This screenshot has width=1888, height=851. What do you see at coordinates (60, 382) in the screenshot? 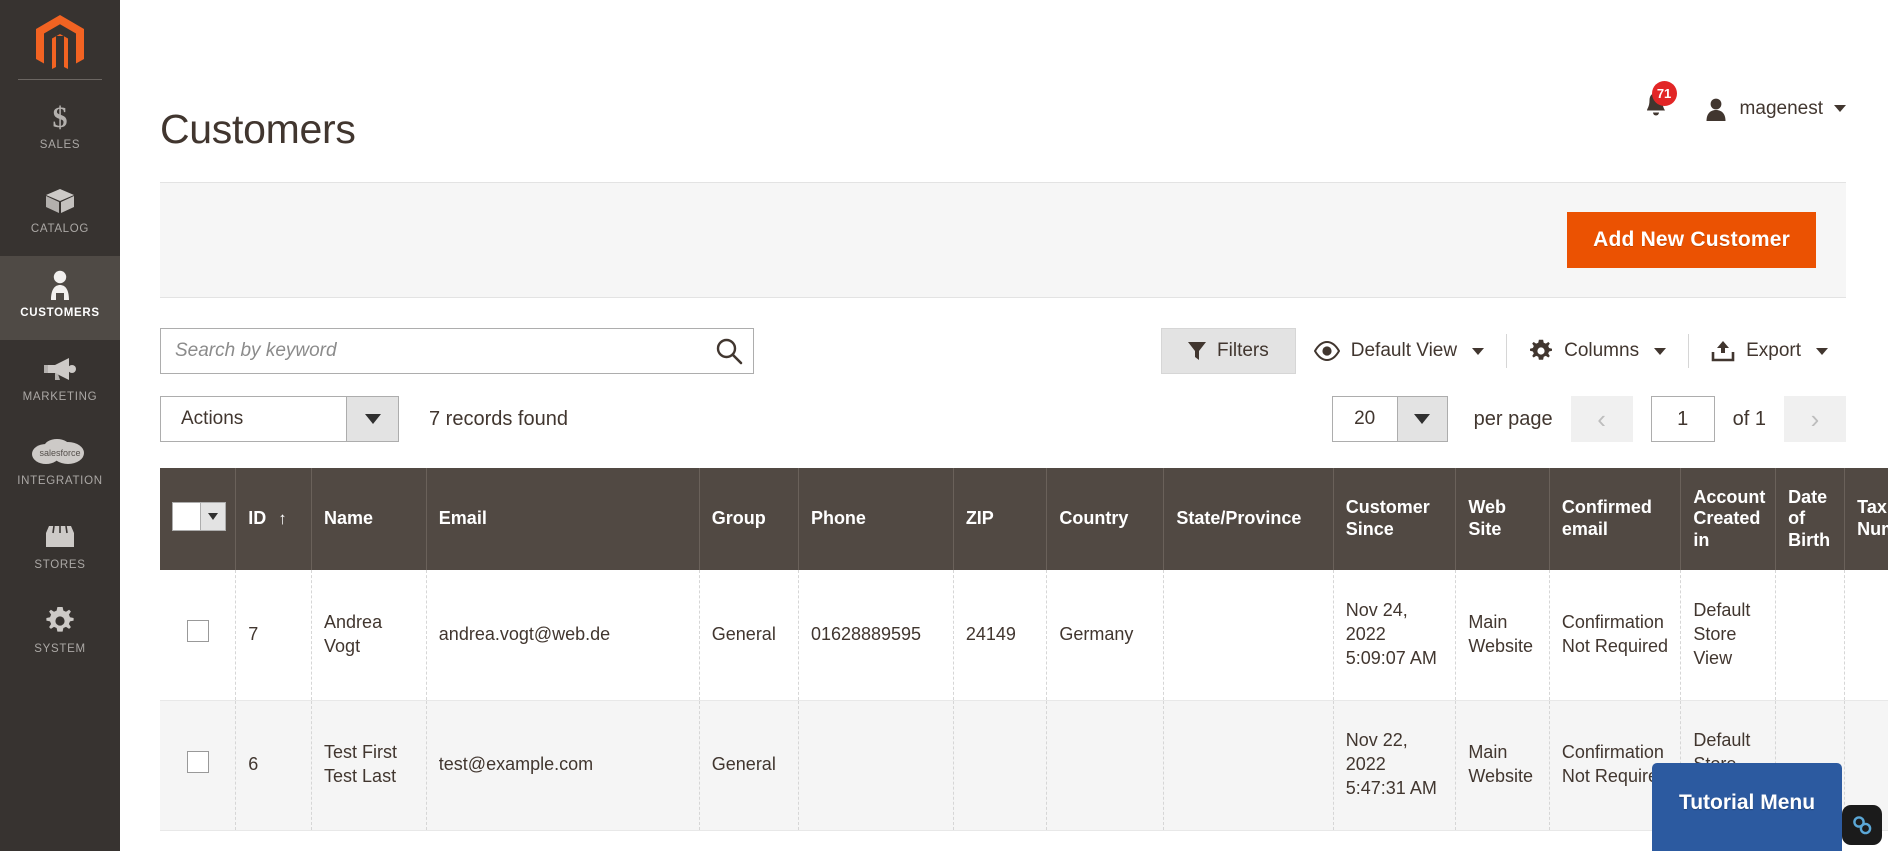
I see `sidebar-item-marketing: MARKETING` at bounding box center [60, 382].